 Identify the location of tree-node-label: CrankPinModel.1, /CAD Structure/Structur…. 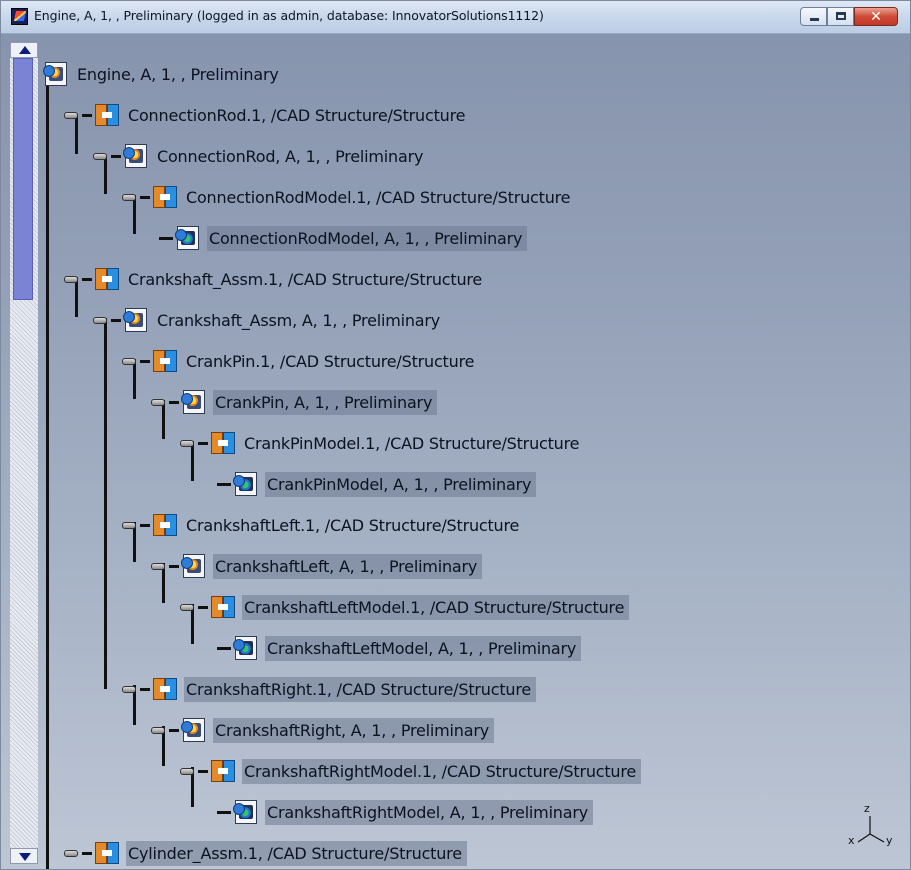
(413, 443).